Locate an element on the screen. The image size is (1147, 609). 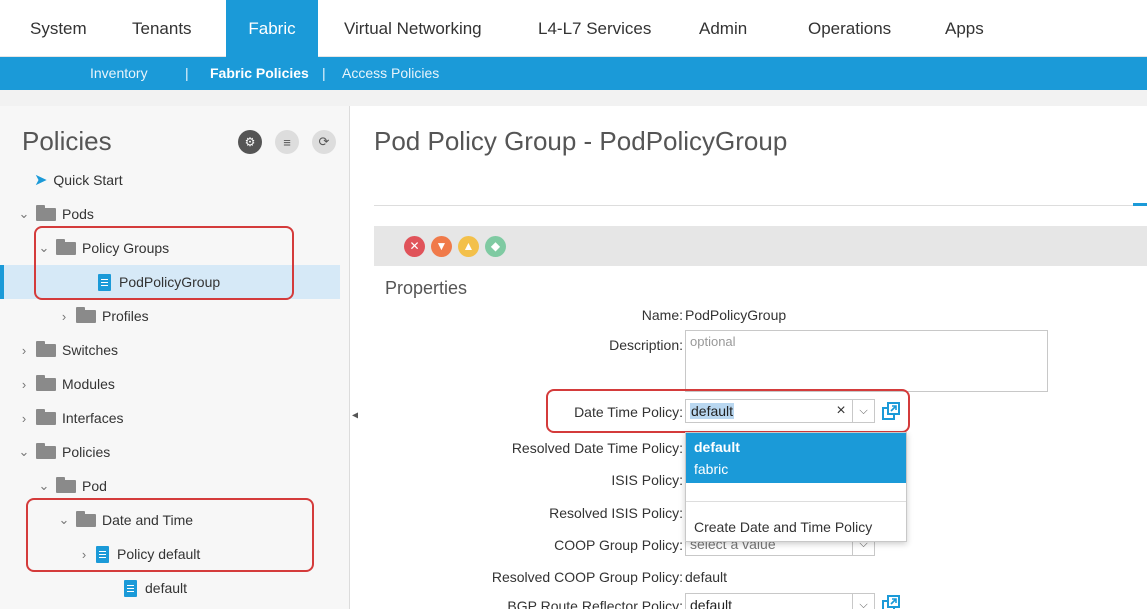
dropdown-divider is located at coordinates (796, 501).